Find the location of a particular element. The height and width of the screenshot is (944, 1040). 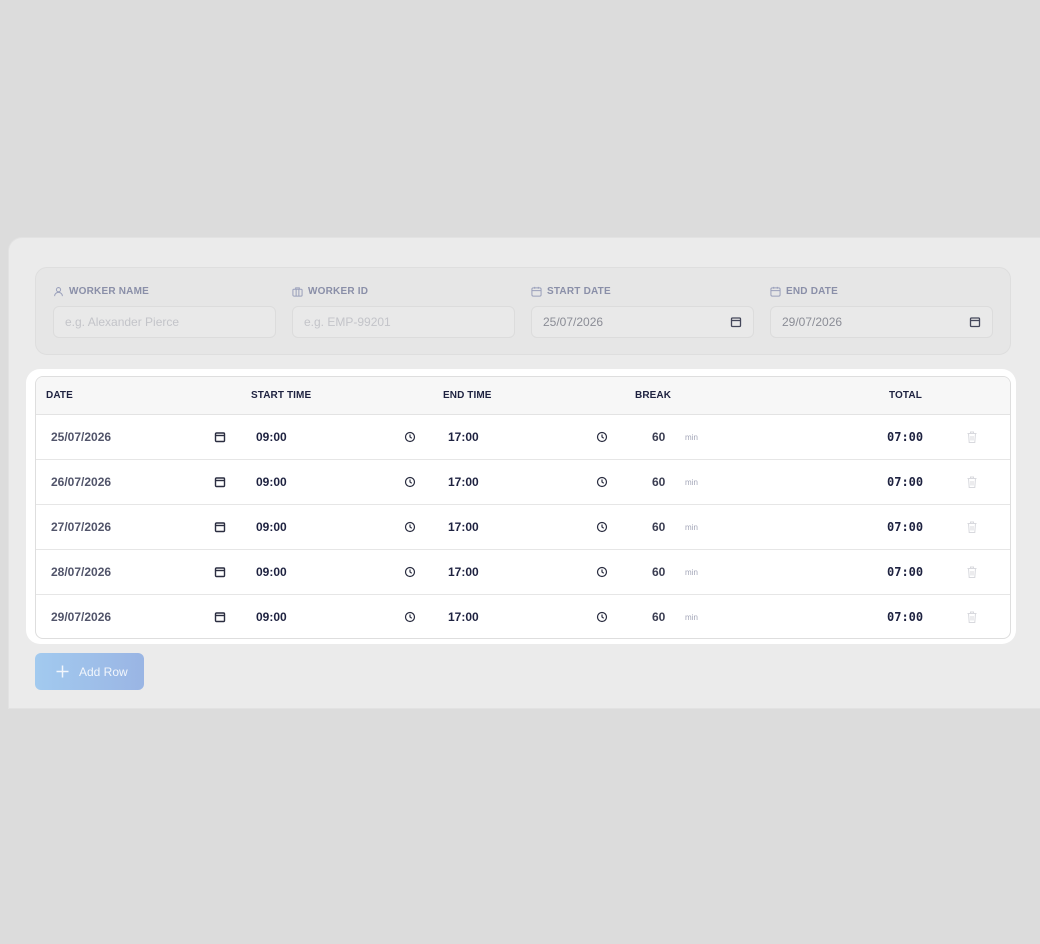

row-date-input: 29/07/2026 is located at coordinates (81, 617).